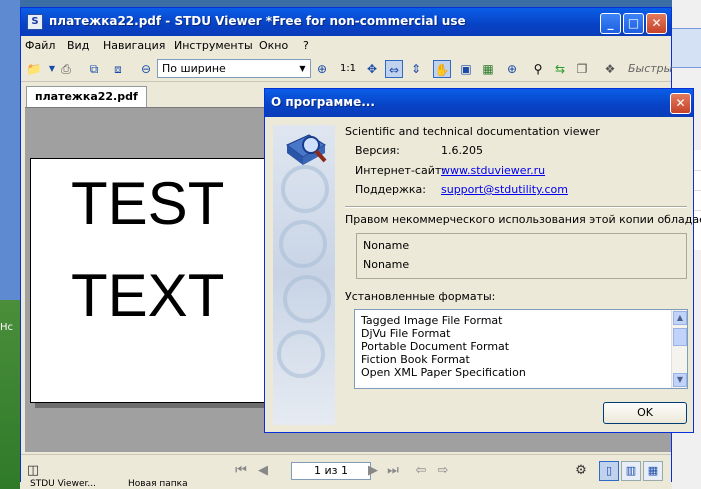 The image size is (701, 489). I want to click on owner-name: Noname, so click(386, 245).